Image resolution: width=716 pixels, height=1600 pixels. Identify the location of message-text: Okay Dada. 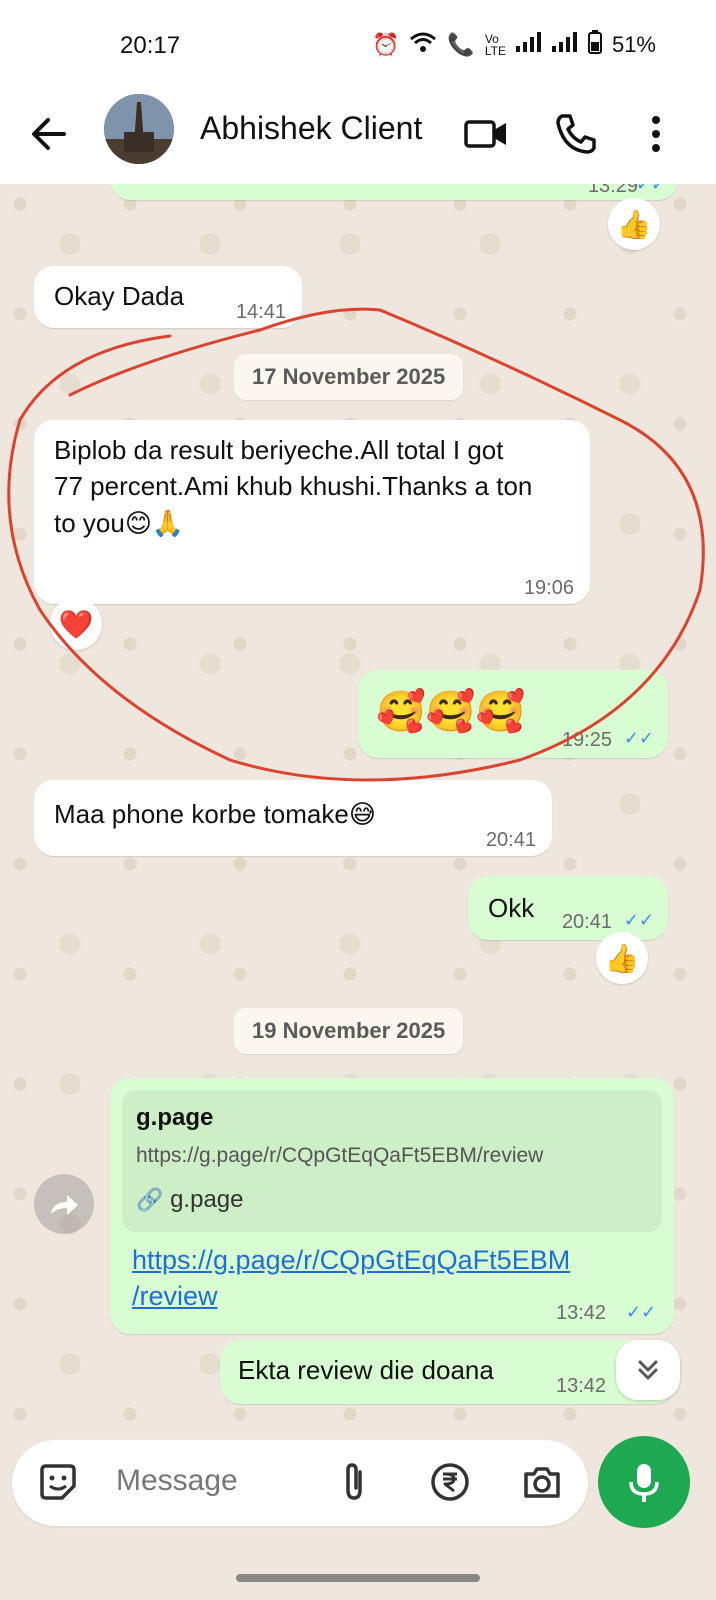
(119, 296).